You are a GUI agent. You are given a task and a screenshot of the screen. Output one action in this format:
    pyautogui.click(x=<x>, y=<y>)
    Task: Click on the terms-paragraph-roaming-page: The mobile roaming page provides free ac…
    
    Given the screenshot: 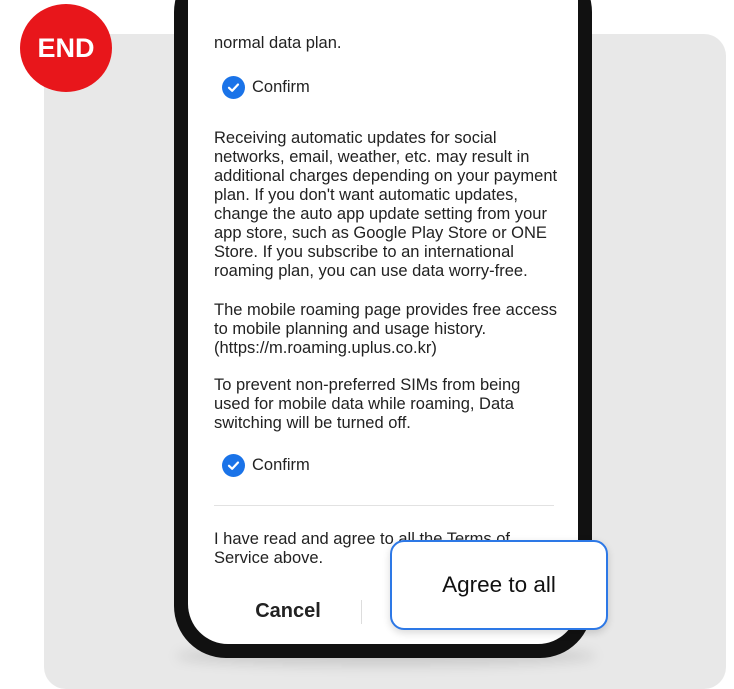 What is the action you would take?
    pyautogui.click(x=386, y=329)
    